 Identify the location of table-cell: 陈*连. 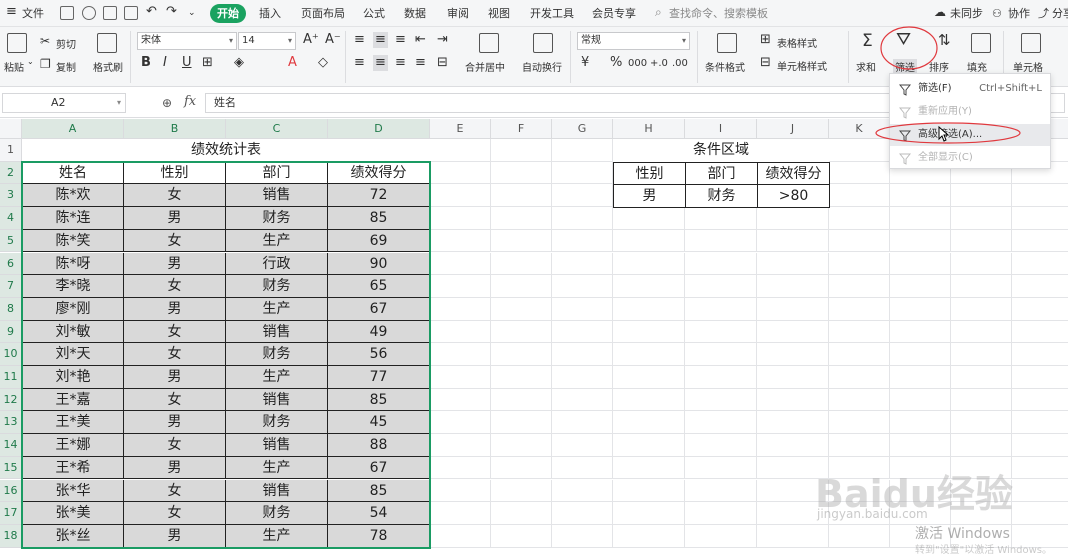
(73, 218).